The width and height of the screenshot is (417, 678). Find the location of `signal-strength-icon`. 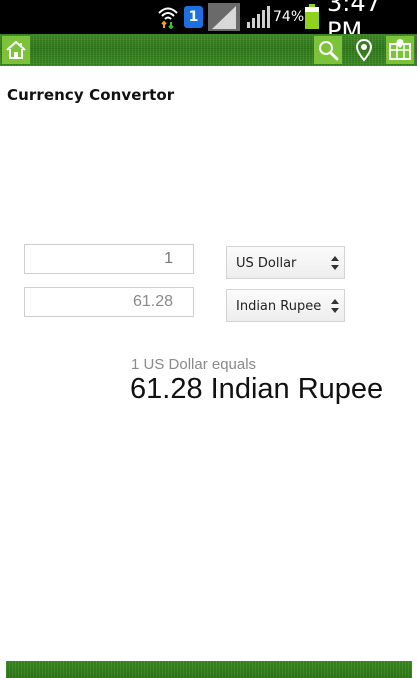

signal-strength-icon is located at coordinates (224, 17).